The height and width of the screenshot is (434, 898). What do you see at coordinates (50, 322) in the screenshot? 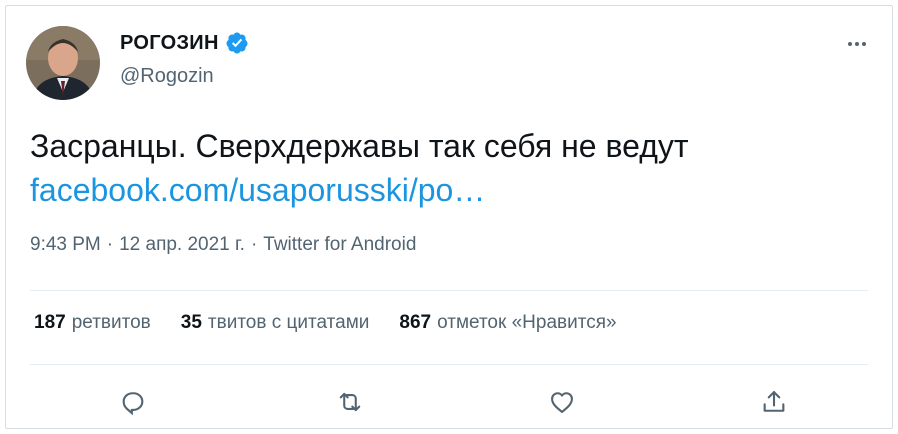
I see `retweets-count: 187` at bounding box center [50, 322].